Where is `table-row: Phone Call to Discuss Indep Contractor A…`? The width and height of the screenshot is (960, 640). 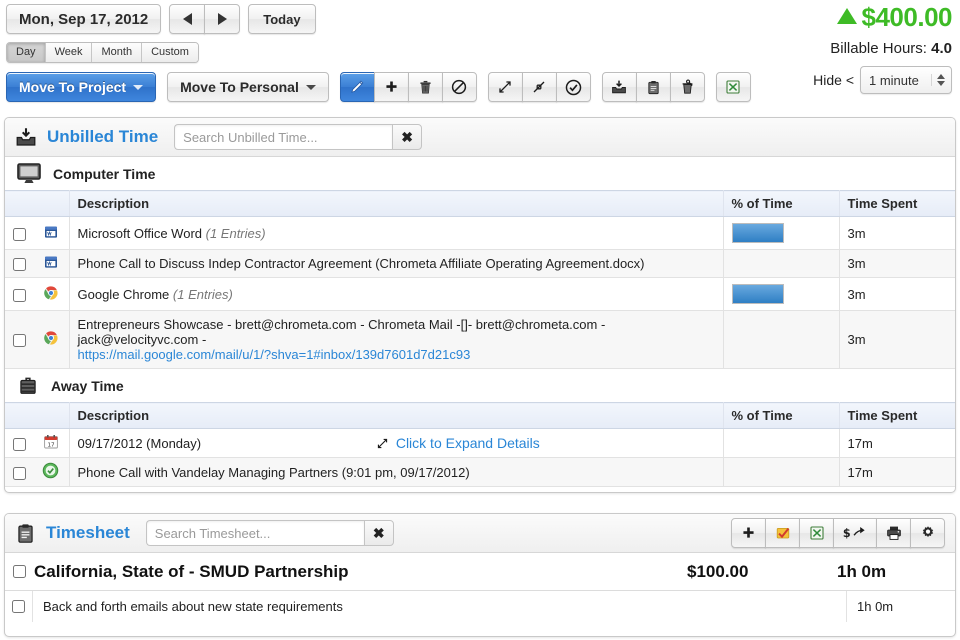 table-row: Phone Call to Discuss Indep Contractor A… is located at coordinates (480, 264).